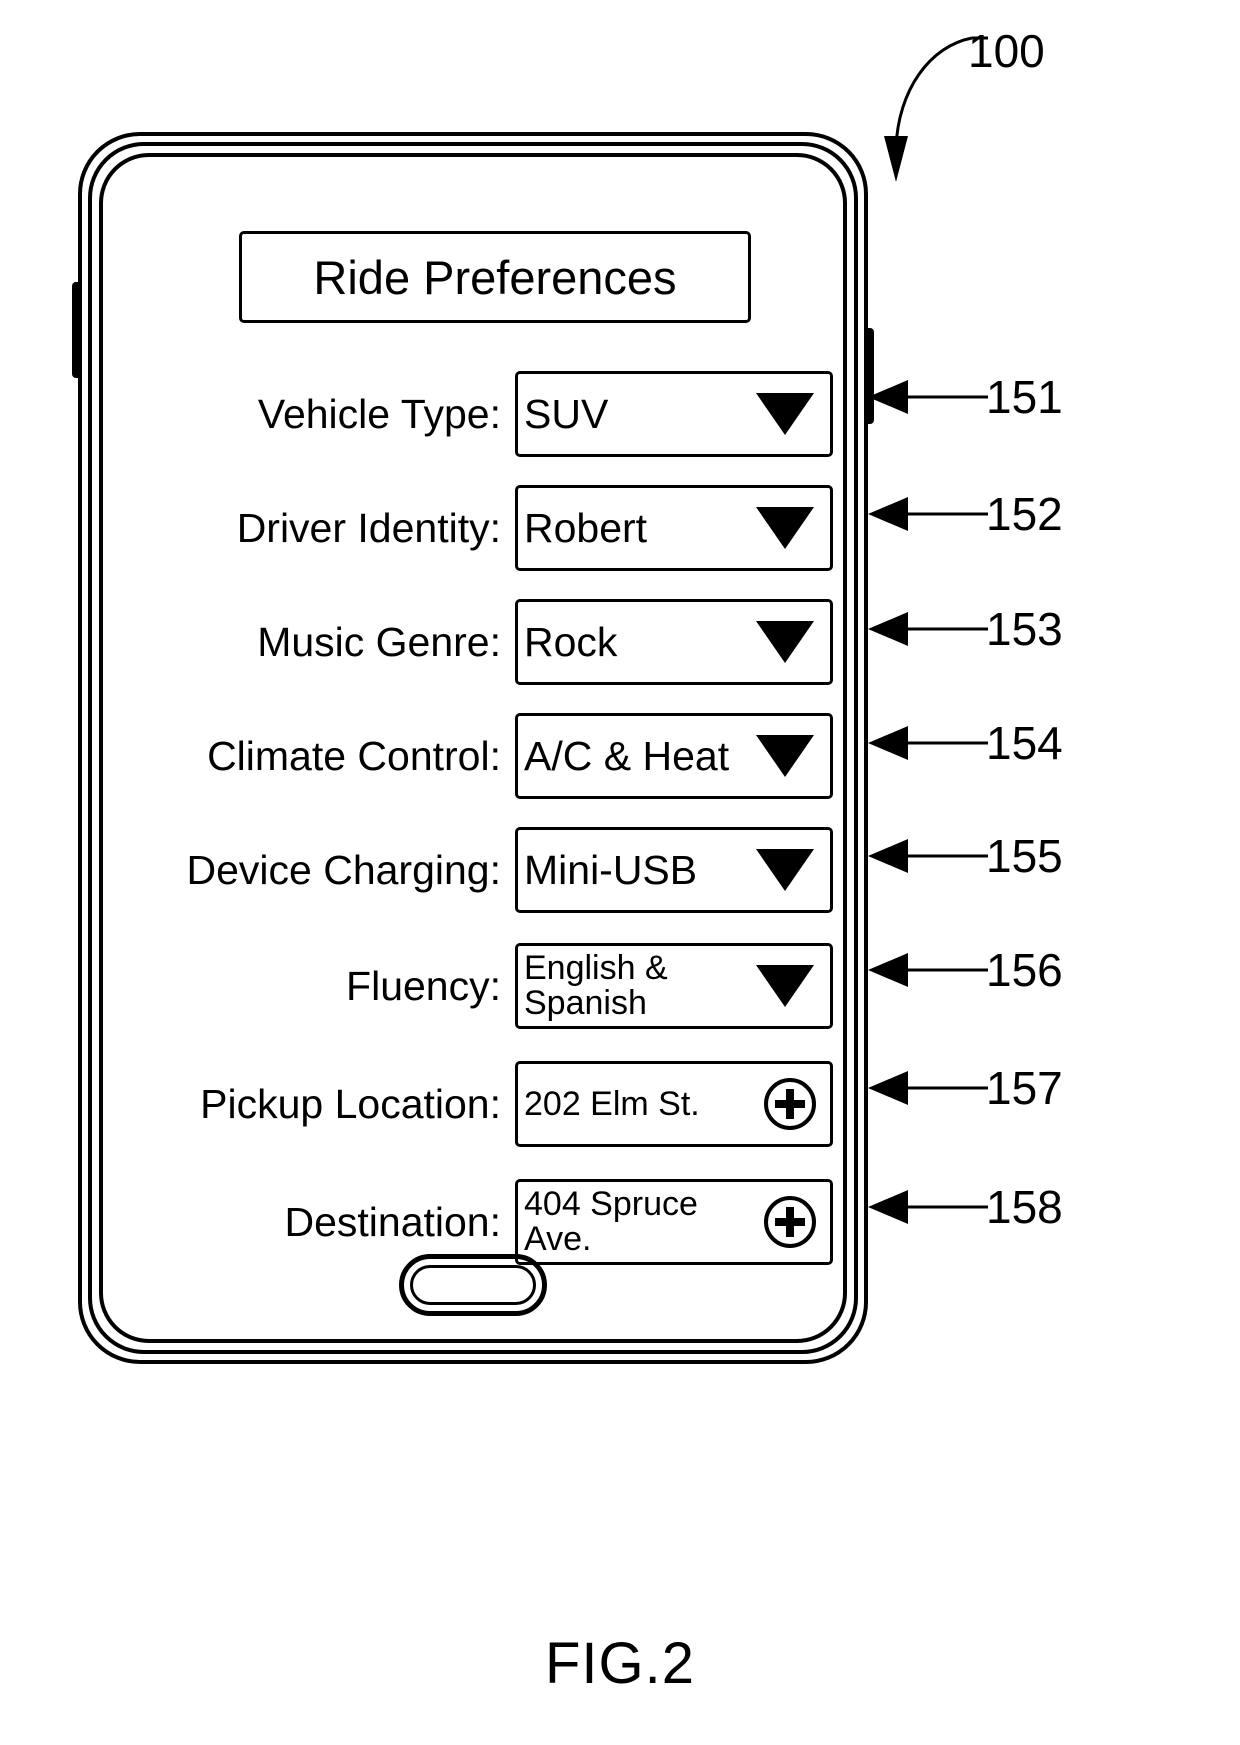 The height and width of the screenshot is (1745, 1240). Describe the element at coordinates (1024, 629) in the screenshot. I see `callout-number-153: 153` at that location.